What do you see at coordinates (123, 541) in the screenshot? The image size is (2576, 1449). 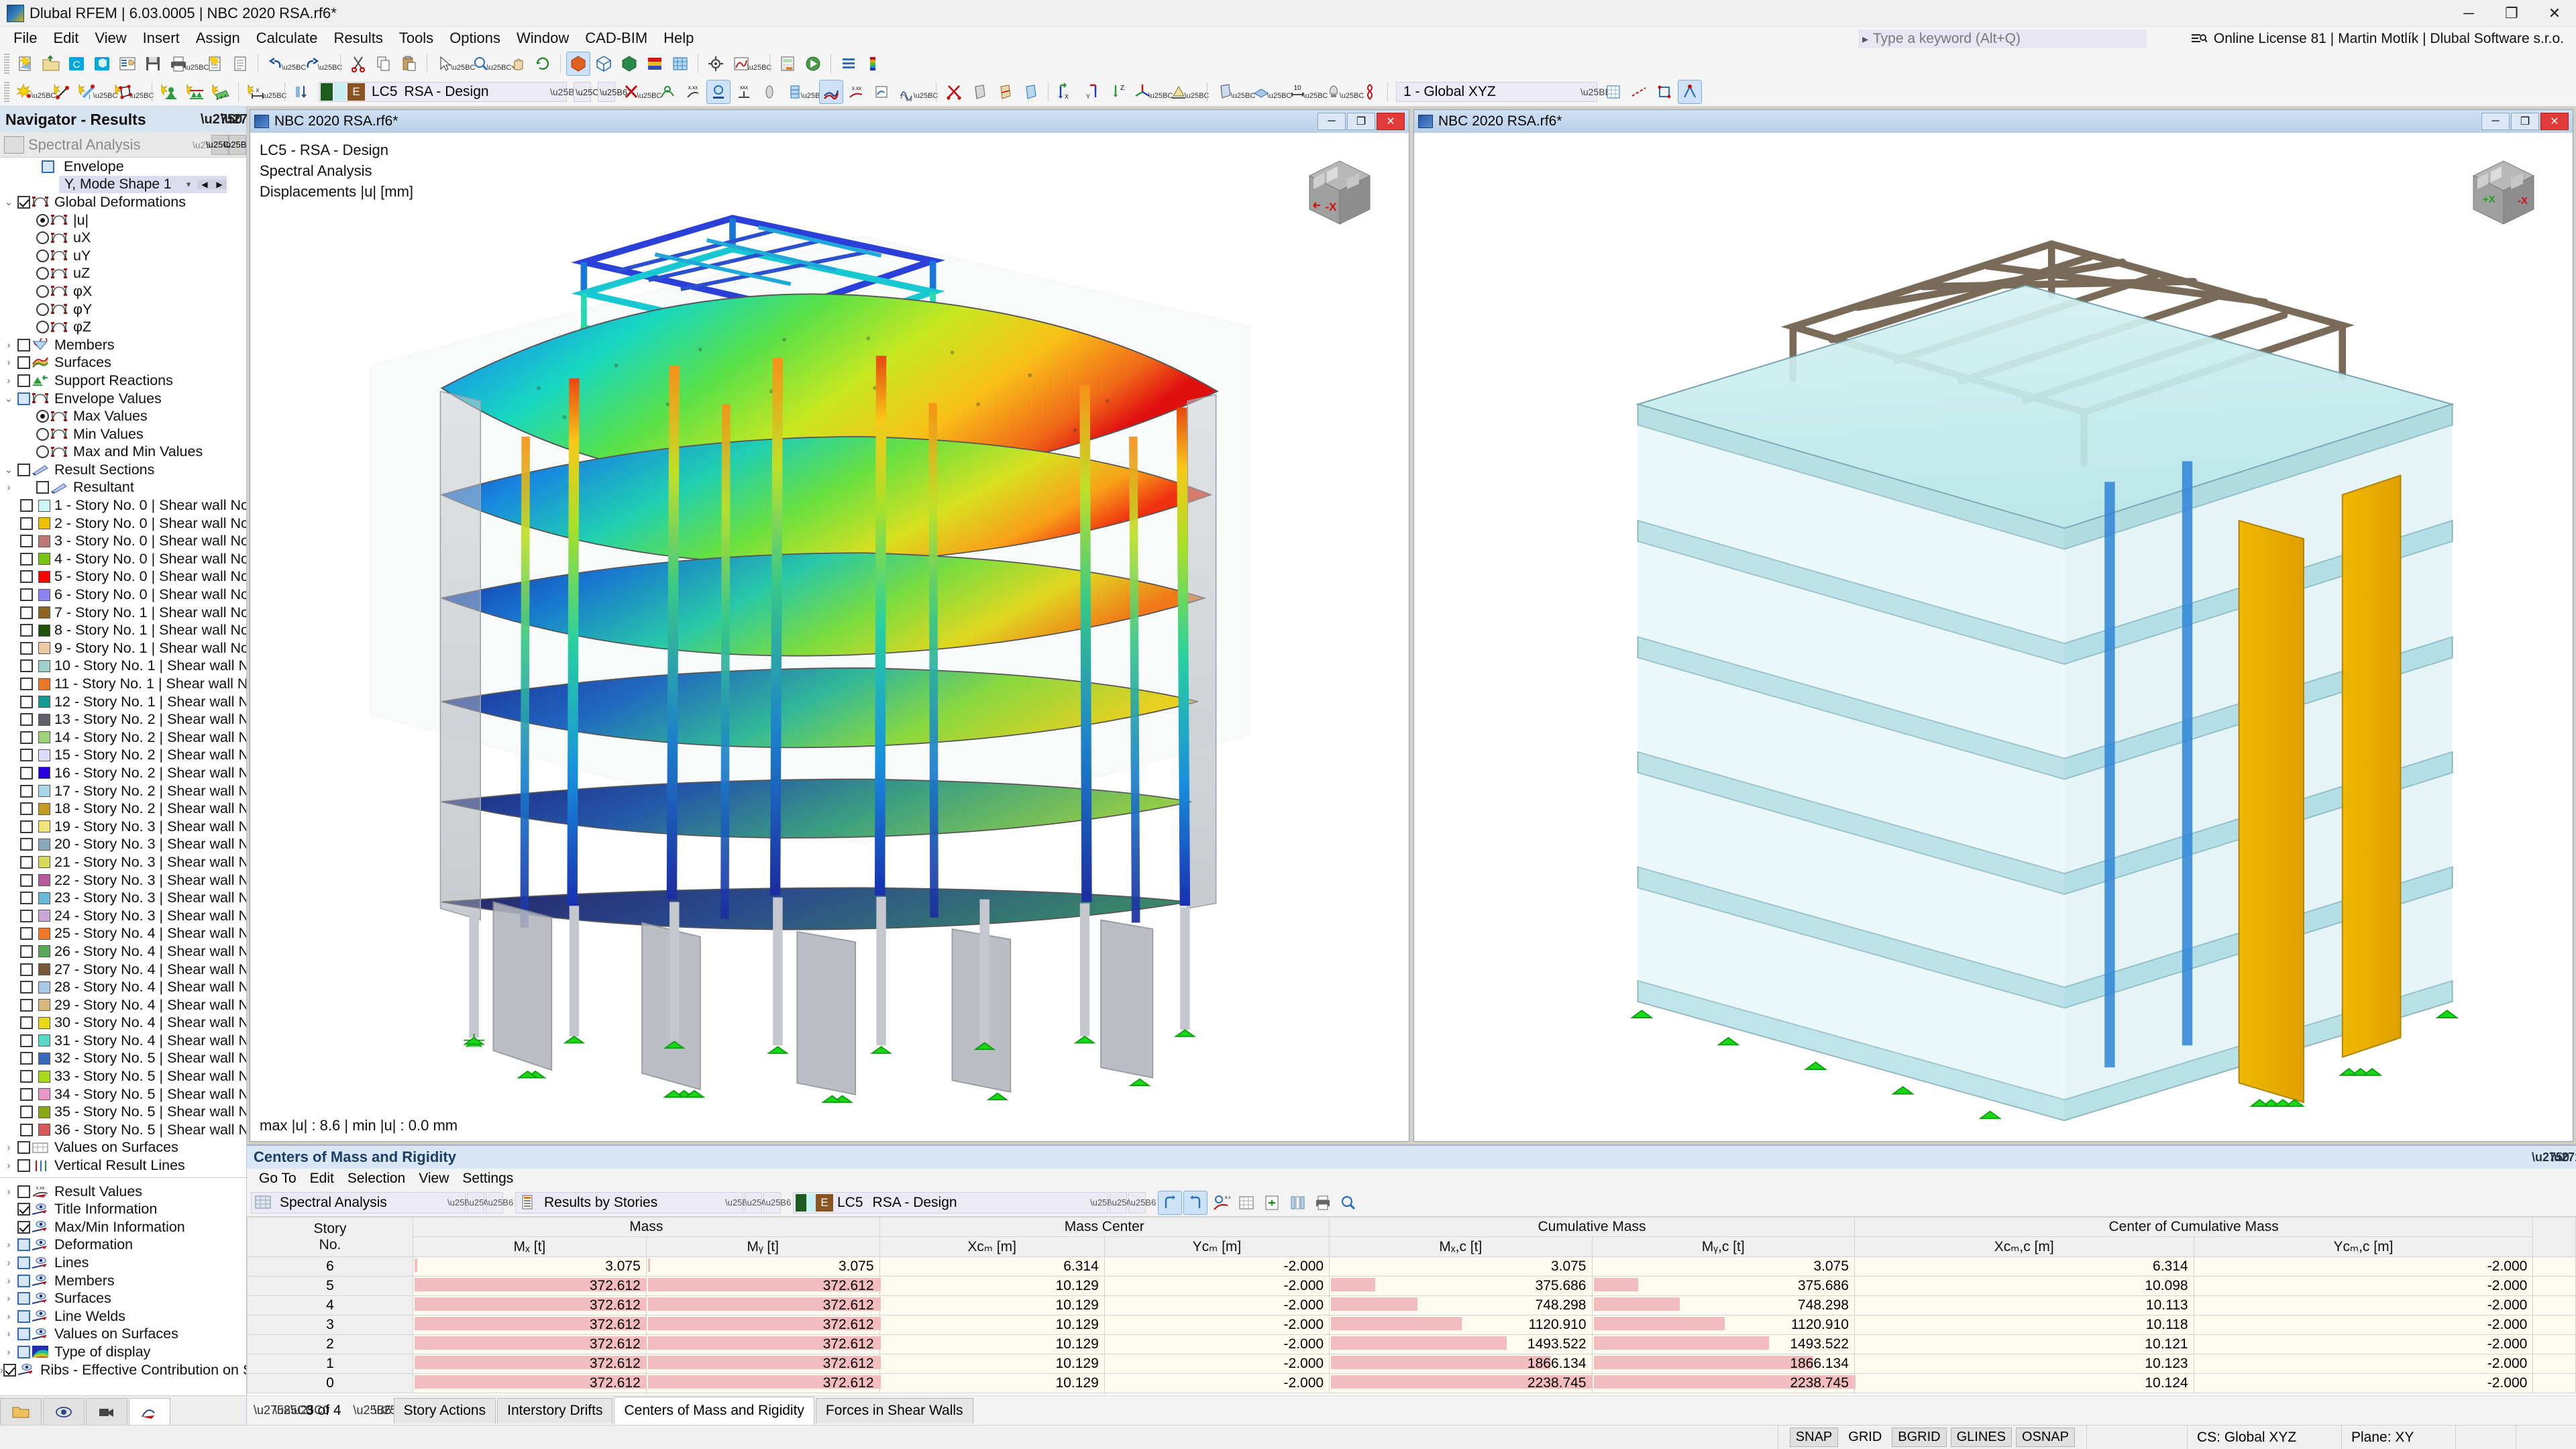 I see `result-section-row: 3 - Story No. 0 | Shear wall No. 4` at bounding box center [123, 541].